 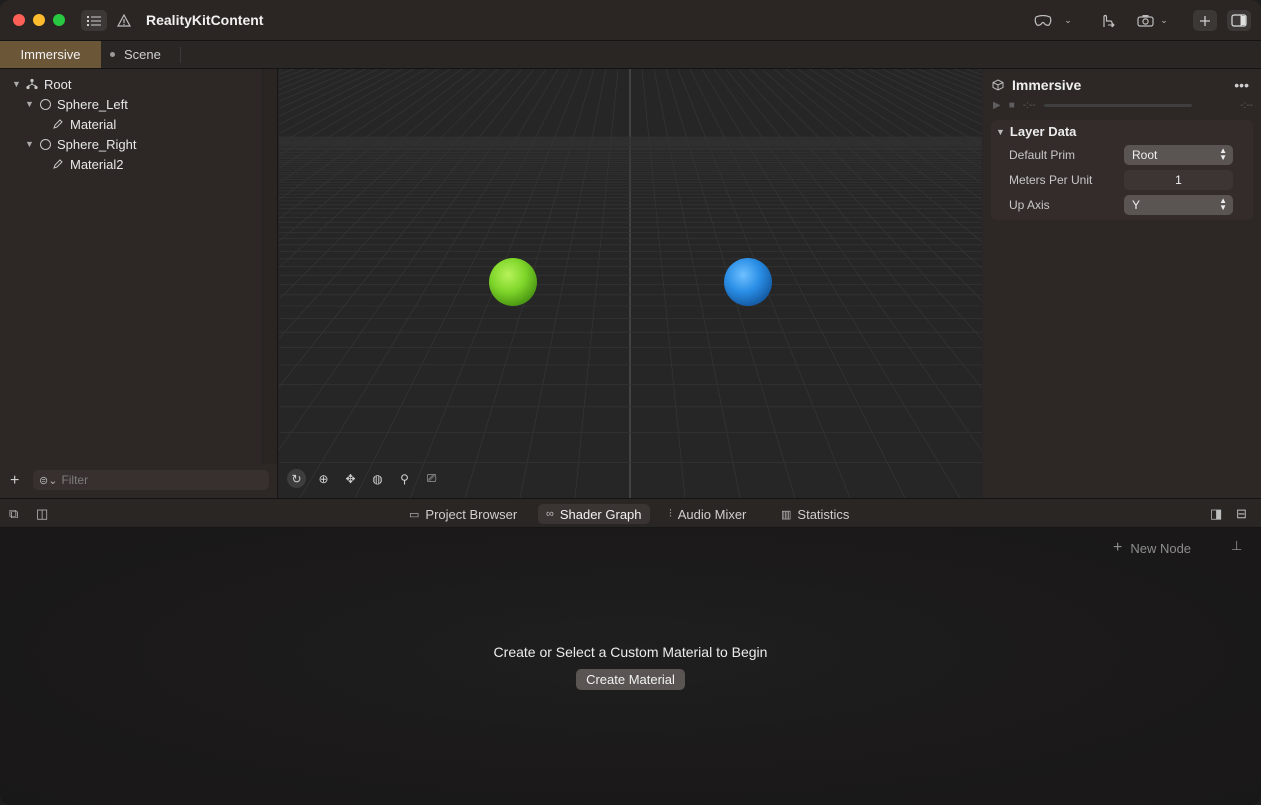 I want to click on tab-audio-mixer: ⫶ Audio Mixer, so click(x=707, y=514).